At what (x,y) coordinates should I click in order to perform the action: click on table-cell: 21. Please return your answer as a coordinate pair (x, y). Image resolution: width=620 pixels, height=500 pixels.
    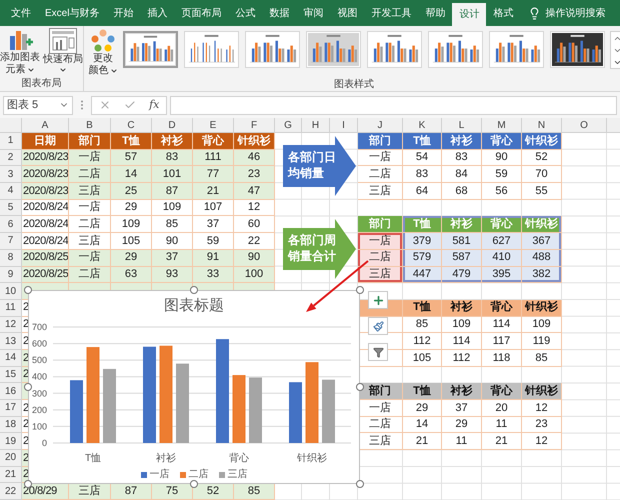
    Looking at the image, I should click on (422, 441).